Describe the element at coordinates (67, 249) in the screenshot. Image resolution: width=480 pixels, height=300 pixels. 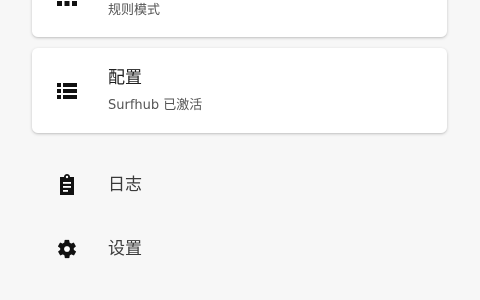
I see `gear-icon` at that location.